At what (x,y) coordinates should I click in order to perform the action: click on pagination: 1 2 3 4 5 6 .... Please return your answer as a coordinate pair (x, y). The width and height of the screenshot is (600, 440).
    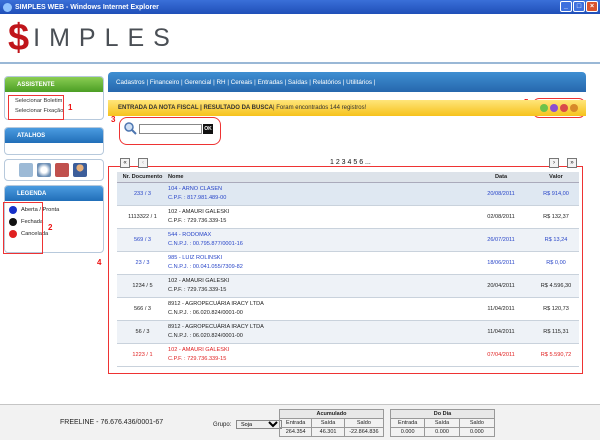
    Looking at the image, I should click on (350, 162).